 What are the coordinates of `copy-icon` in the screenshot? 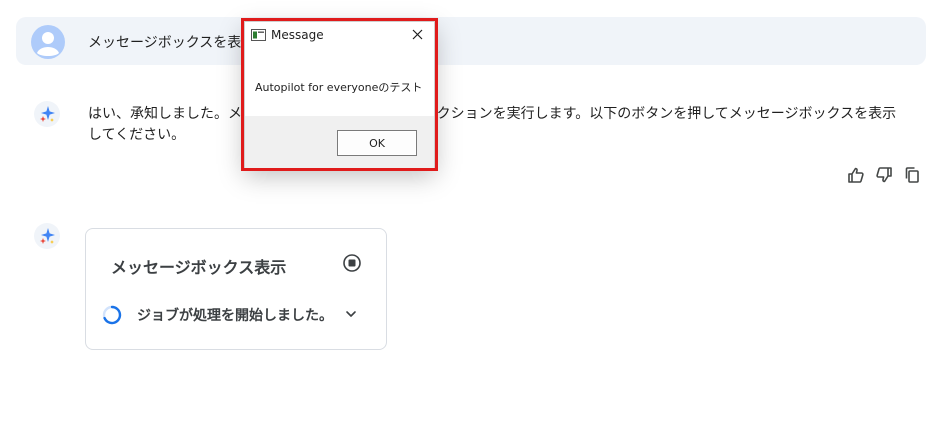 It's located at (912, 175).